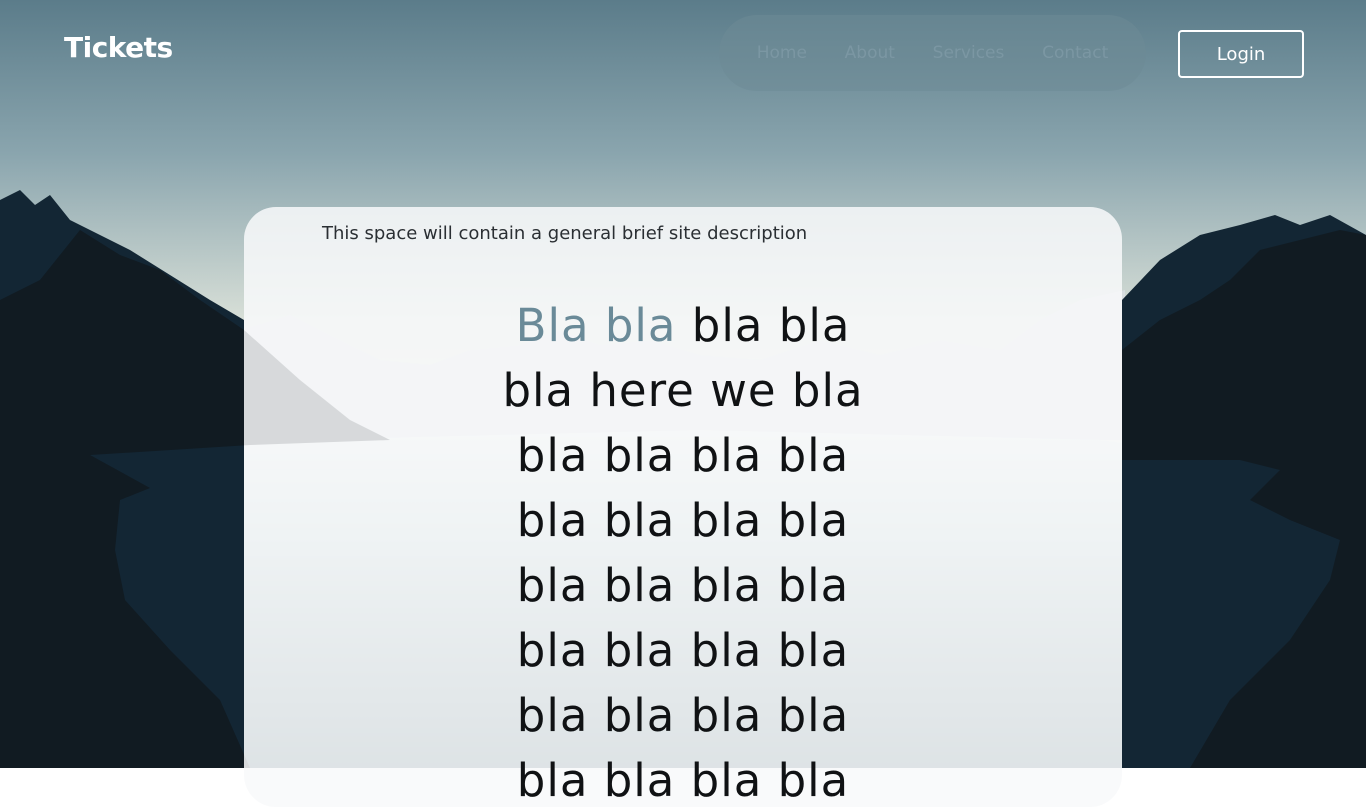  Describe the element at coordinates (969, 53) in the screenshot. I see `nav-item-services: Services` at that location.